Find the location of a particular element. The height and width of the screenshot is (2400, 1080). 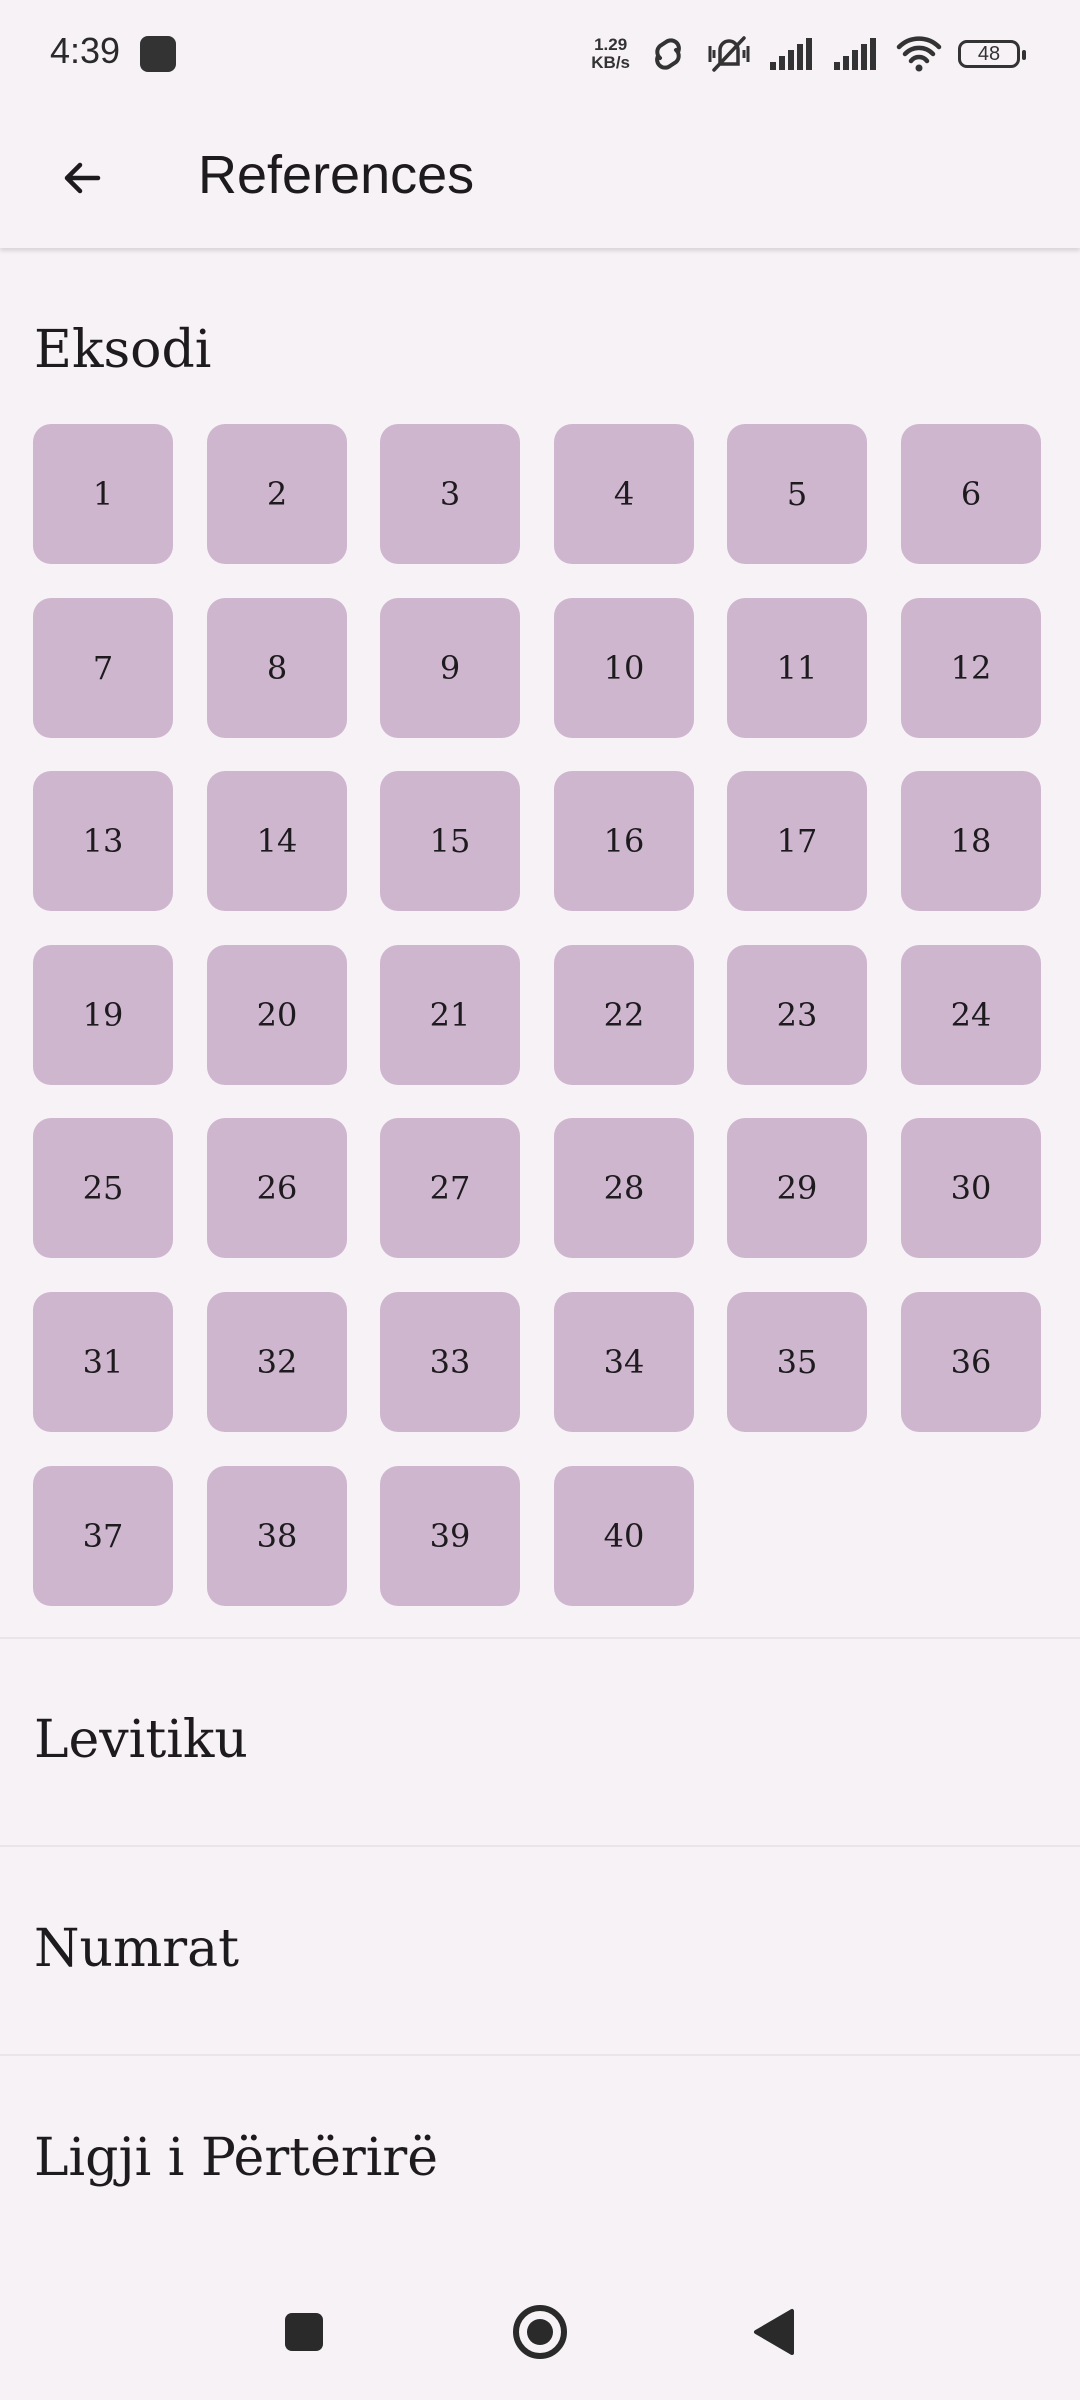

network-speed-unit: KB/s is located at coordinates (610, 62).